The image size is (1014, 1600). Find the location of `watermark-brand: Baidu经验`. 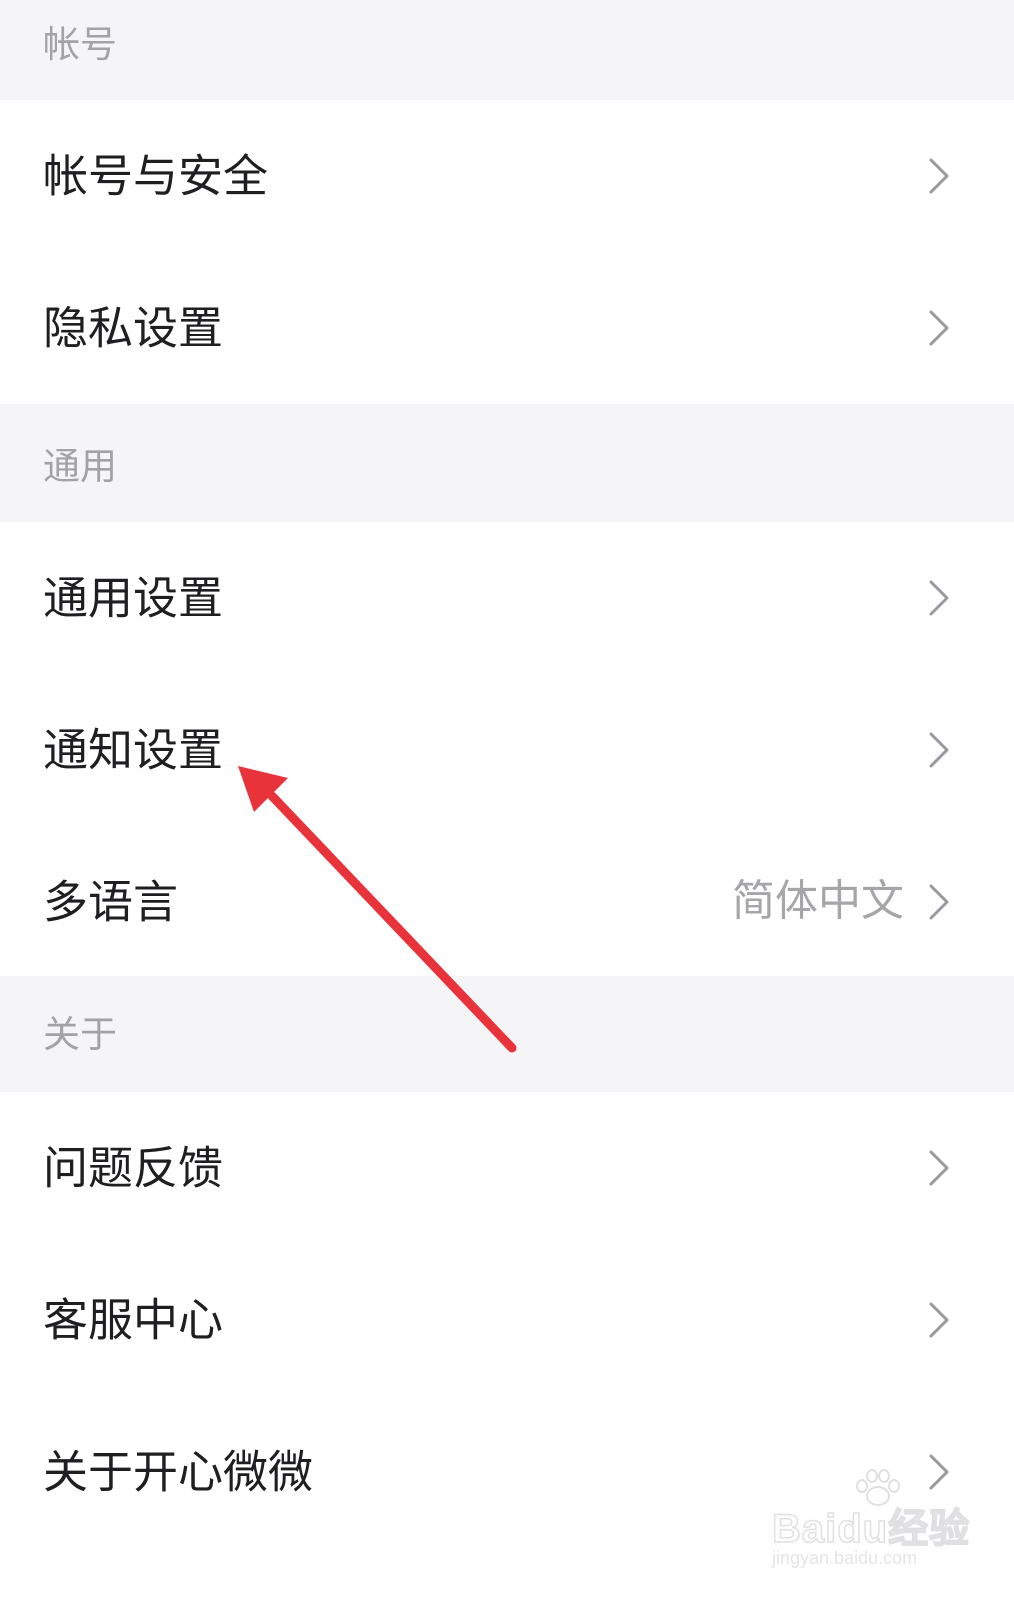

watermark-brand: Baidu经验 is located at coordinates (871, 1529).